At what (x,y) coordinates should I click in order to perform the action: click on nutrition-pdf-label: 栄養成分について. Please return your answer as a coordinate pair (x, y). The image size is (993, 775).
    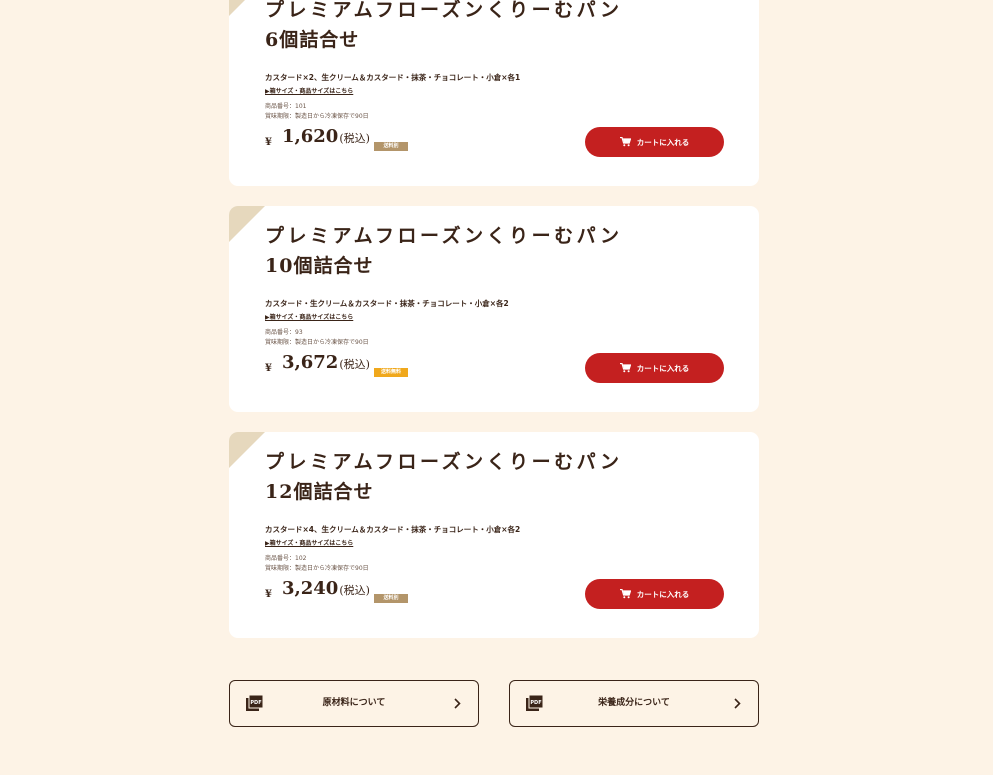
    Looking at the image, I should click on (634, 703).